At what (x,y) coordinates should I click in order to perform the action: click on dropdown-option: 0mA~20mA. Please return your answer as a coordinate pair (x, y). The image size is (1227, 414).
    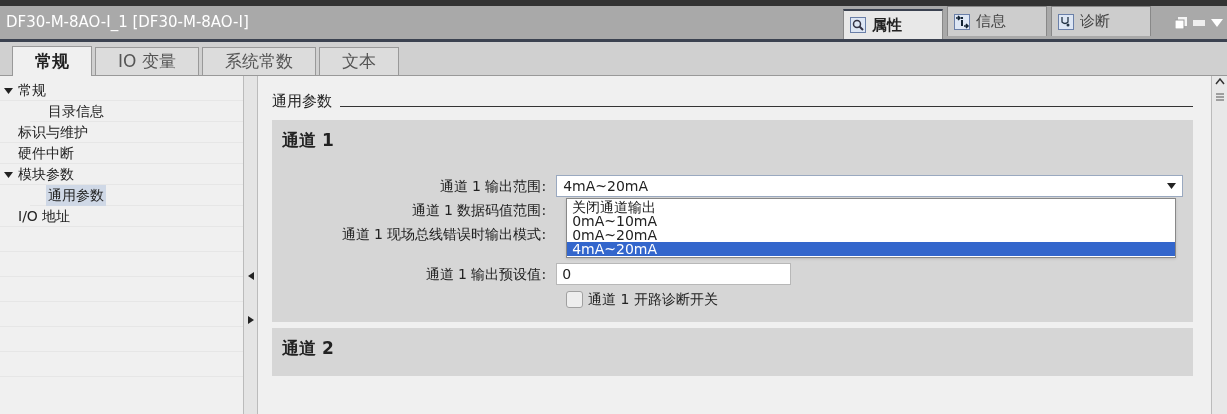
    Looking at the image, I should click on (871, 235).